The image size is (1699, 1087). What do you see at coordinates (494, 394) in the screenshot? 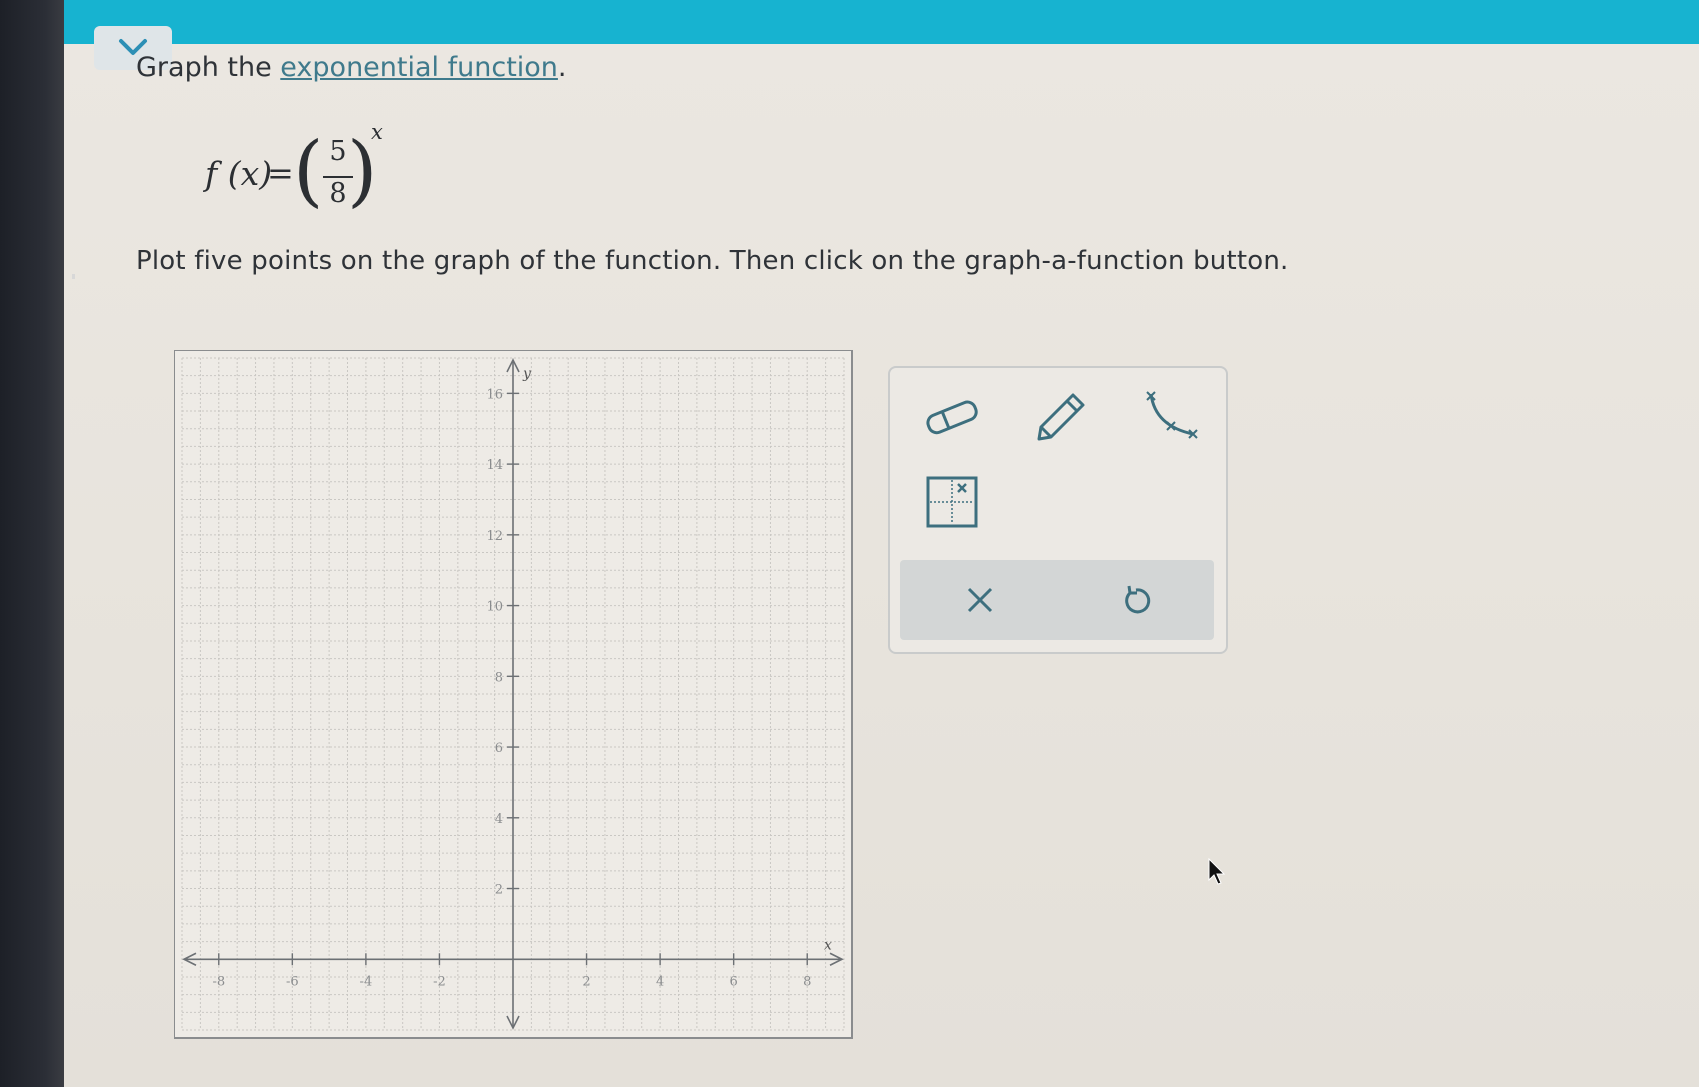
I see `y-tick-label: 16` at bounding box center [494, 394].